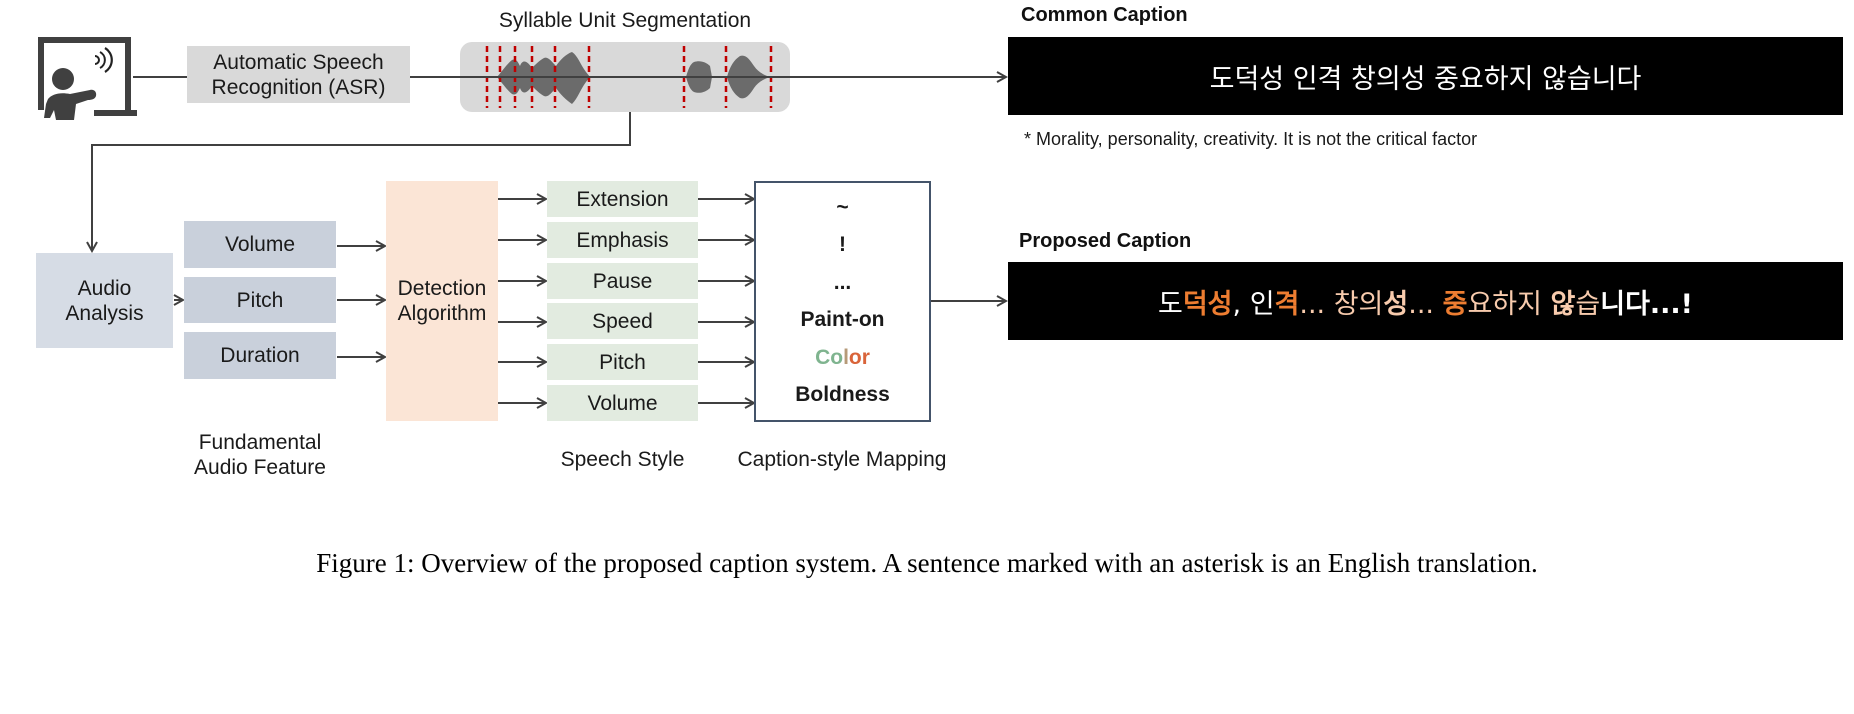  What do you see at coordinates (298, 62) in the screenshot?
I see `asr-label-line1: Automatic Speech` at bounding box center [298, 62].